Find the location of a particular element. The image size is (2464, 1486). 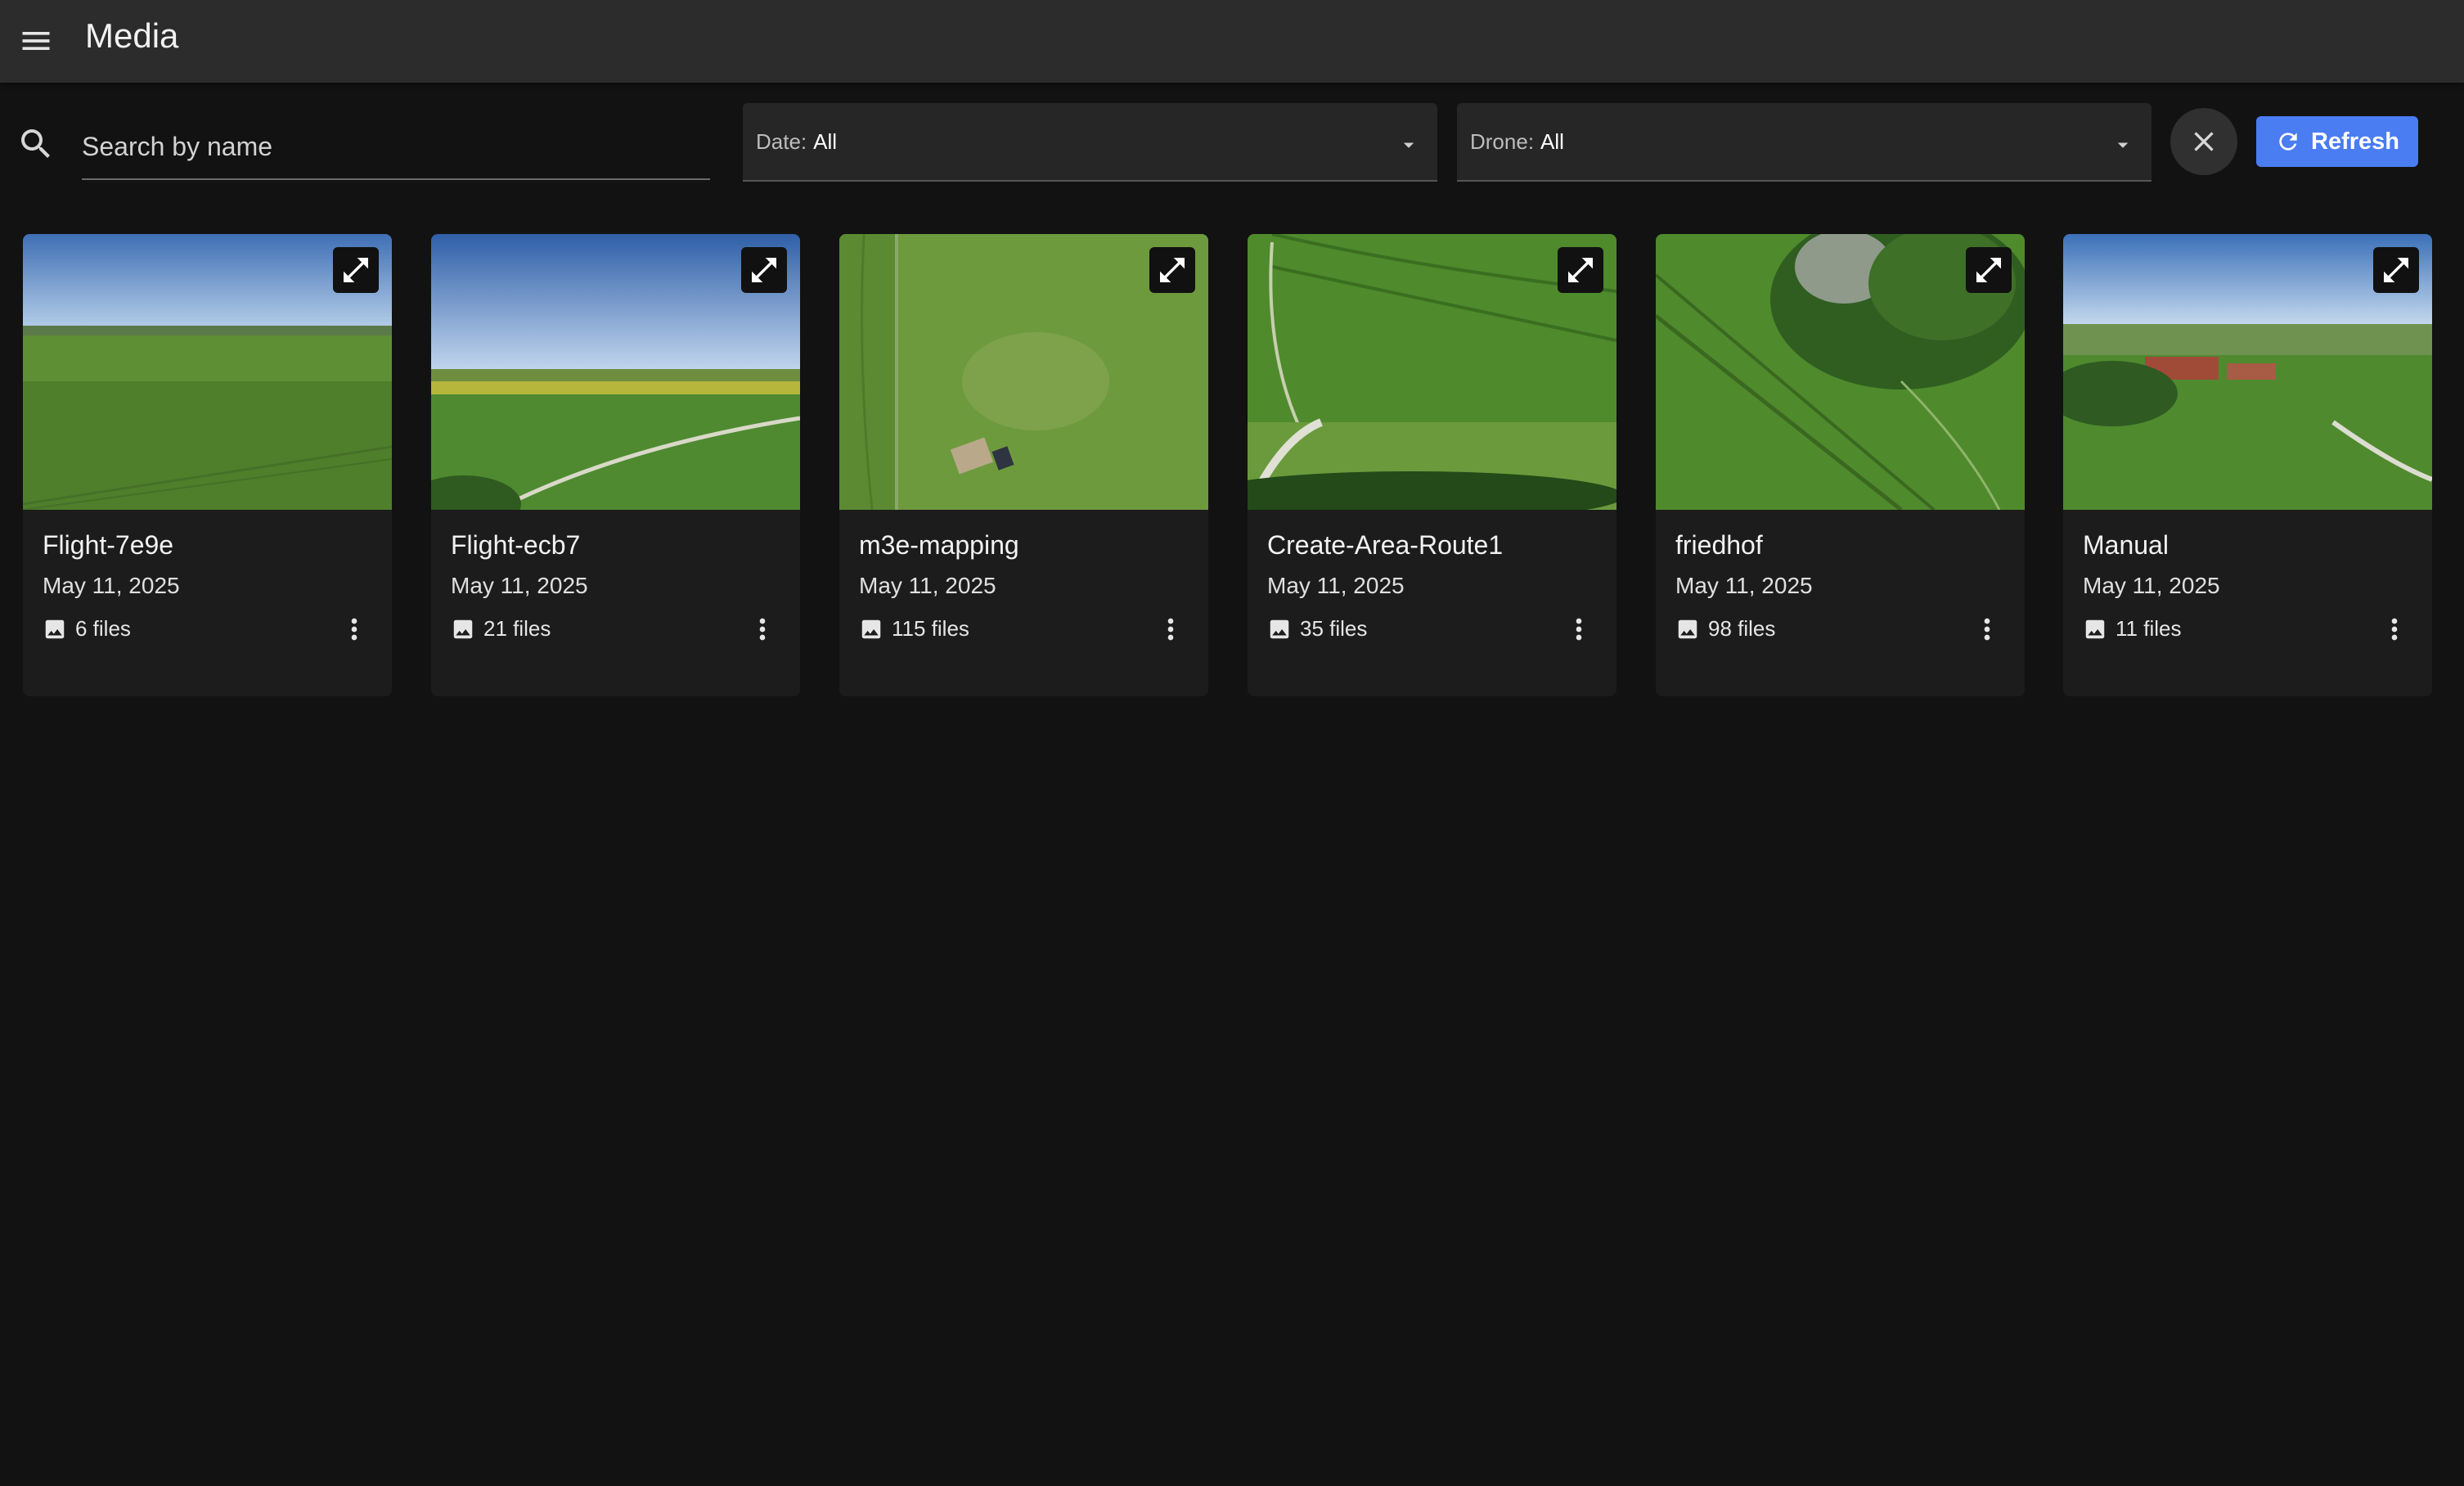

search-input is located at coordinates (396, 147).